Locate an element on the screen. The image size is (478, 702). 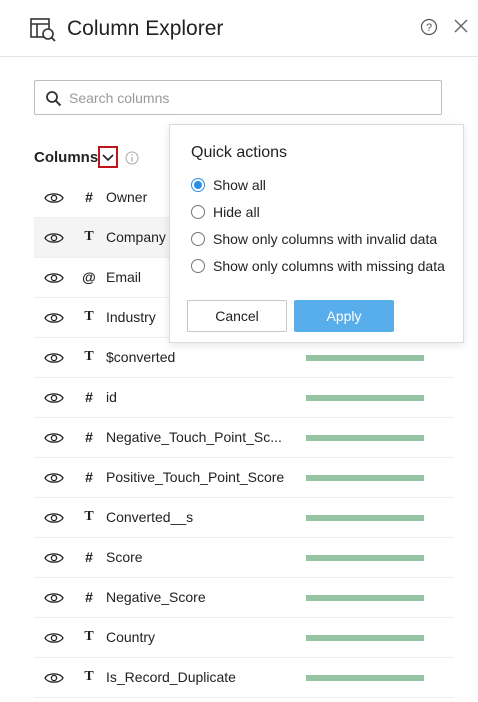
column-name: Is_Record_Duplicate is located at coordinates (171, 677).